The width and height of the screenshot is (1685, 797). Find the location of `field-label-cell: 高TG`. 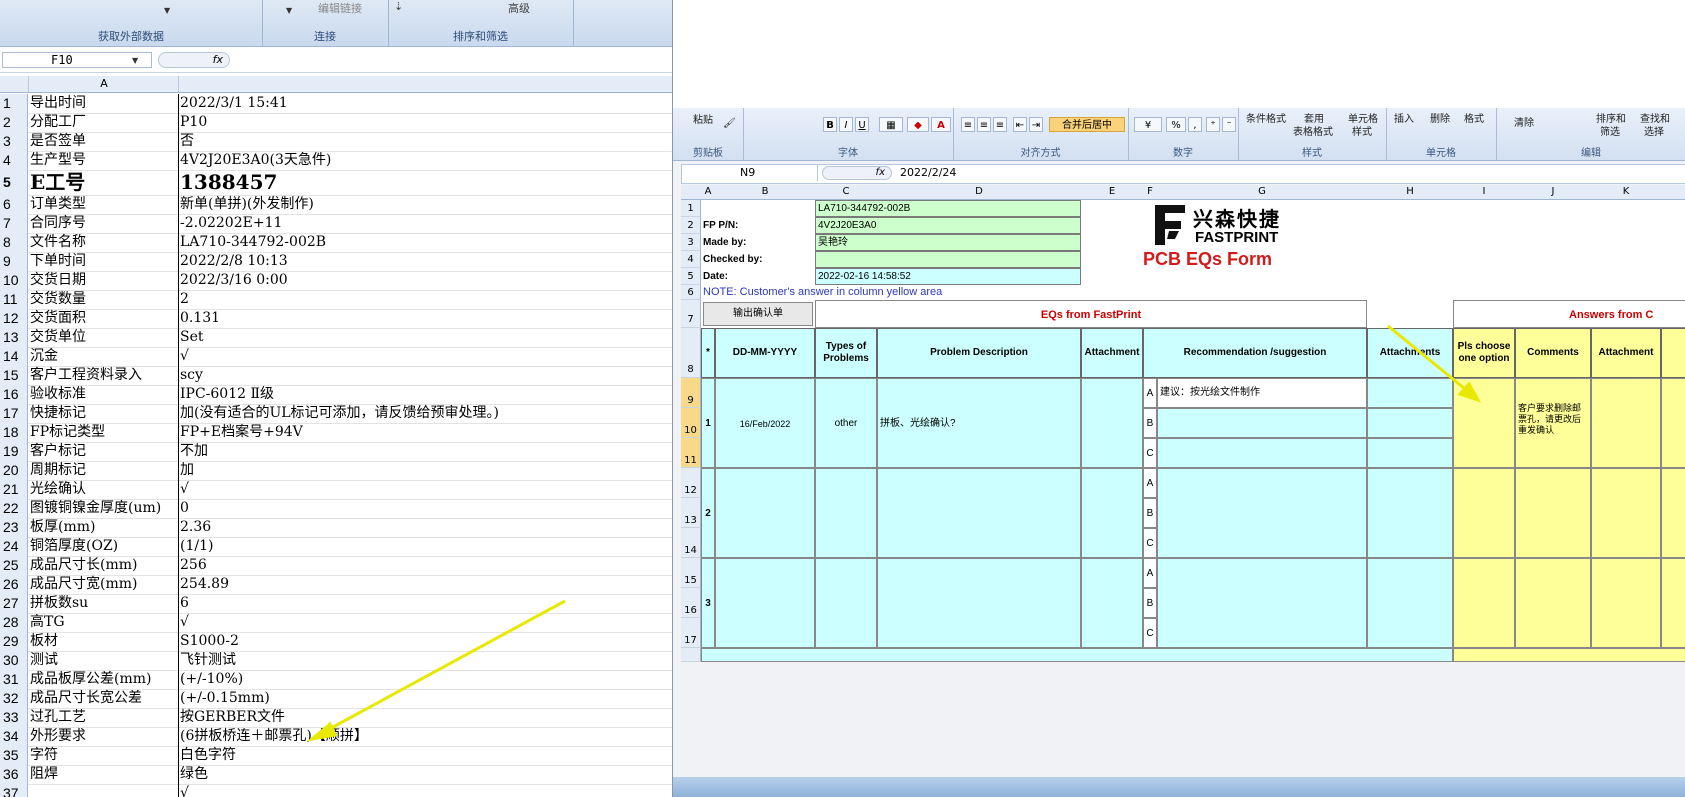

field-label-cell: 高TG is located at coordinates (104, 622).